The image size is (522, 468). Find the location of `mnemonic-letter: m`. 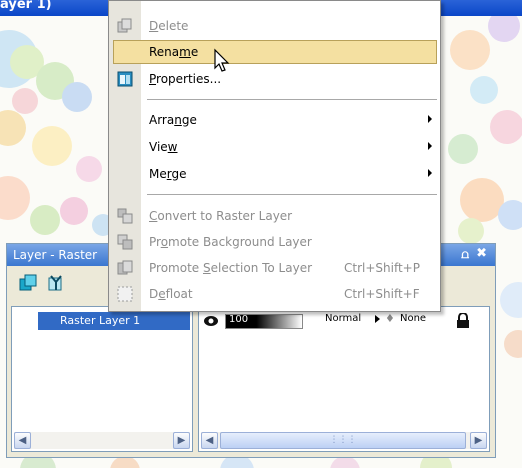

mnemonic-letter: m is located at coordinates (185, 52).